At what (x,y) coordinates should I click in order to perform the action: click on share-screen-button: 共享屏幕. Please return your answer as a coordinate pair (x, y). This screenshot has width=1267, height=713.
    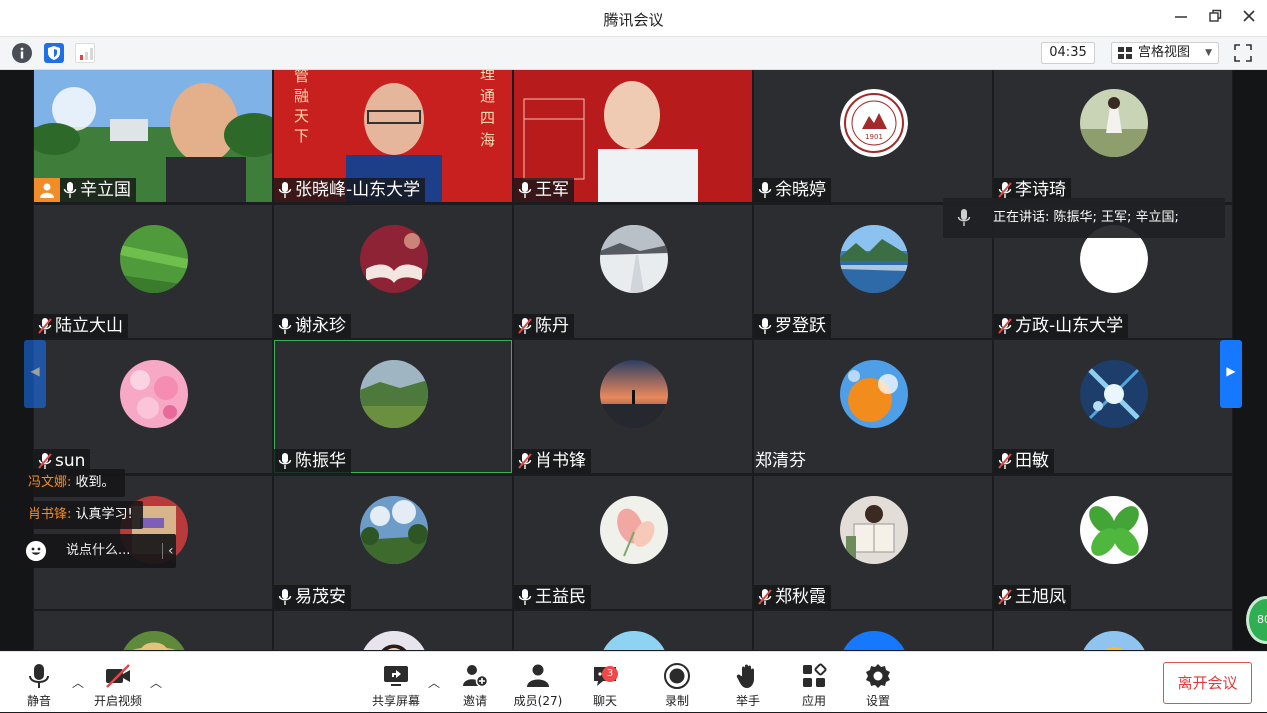
    Looking at the image, I should click on (396, 682).